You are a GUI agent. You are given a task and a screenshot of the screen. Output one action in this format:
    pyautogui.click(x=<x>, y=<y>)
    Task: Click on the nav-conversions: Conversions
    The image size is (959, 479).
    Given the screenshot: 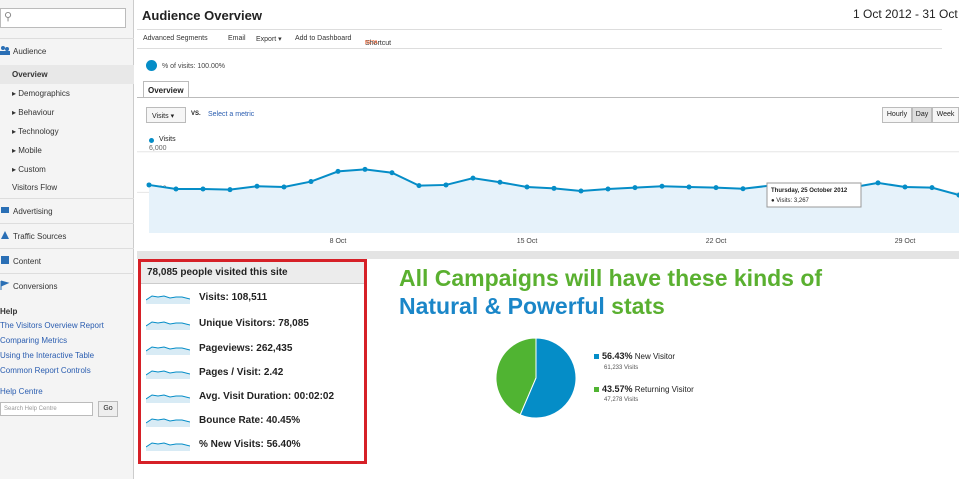 What is the action you would take?
    pyautogui.click(x=67, y=285)
    